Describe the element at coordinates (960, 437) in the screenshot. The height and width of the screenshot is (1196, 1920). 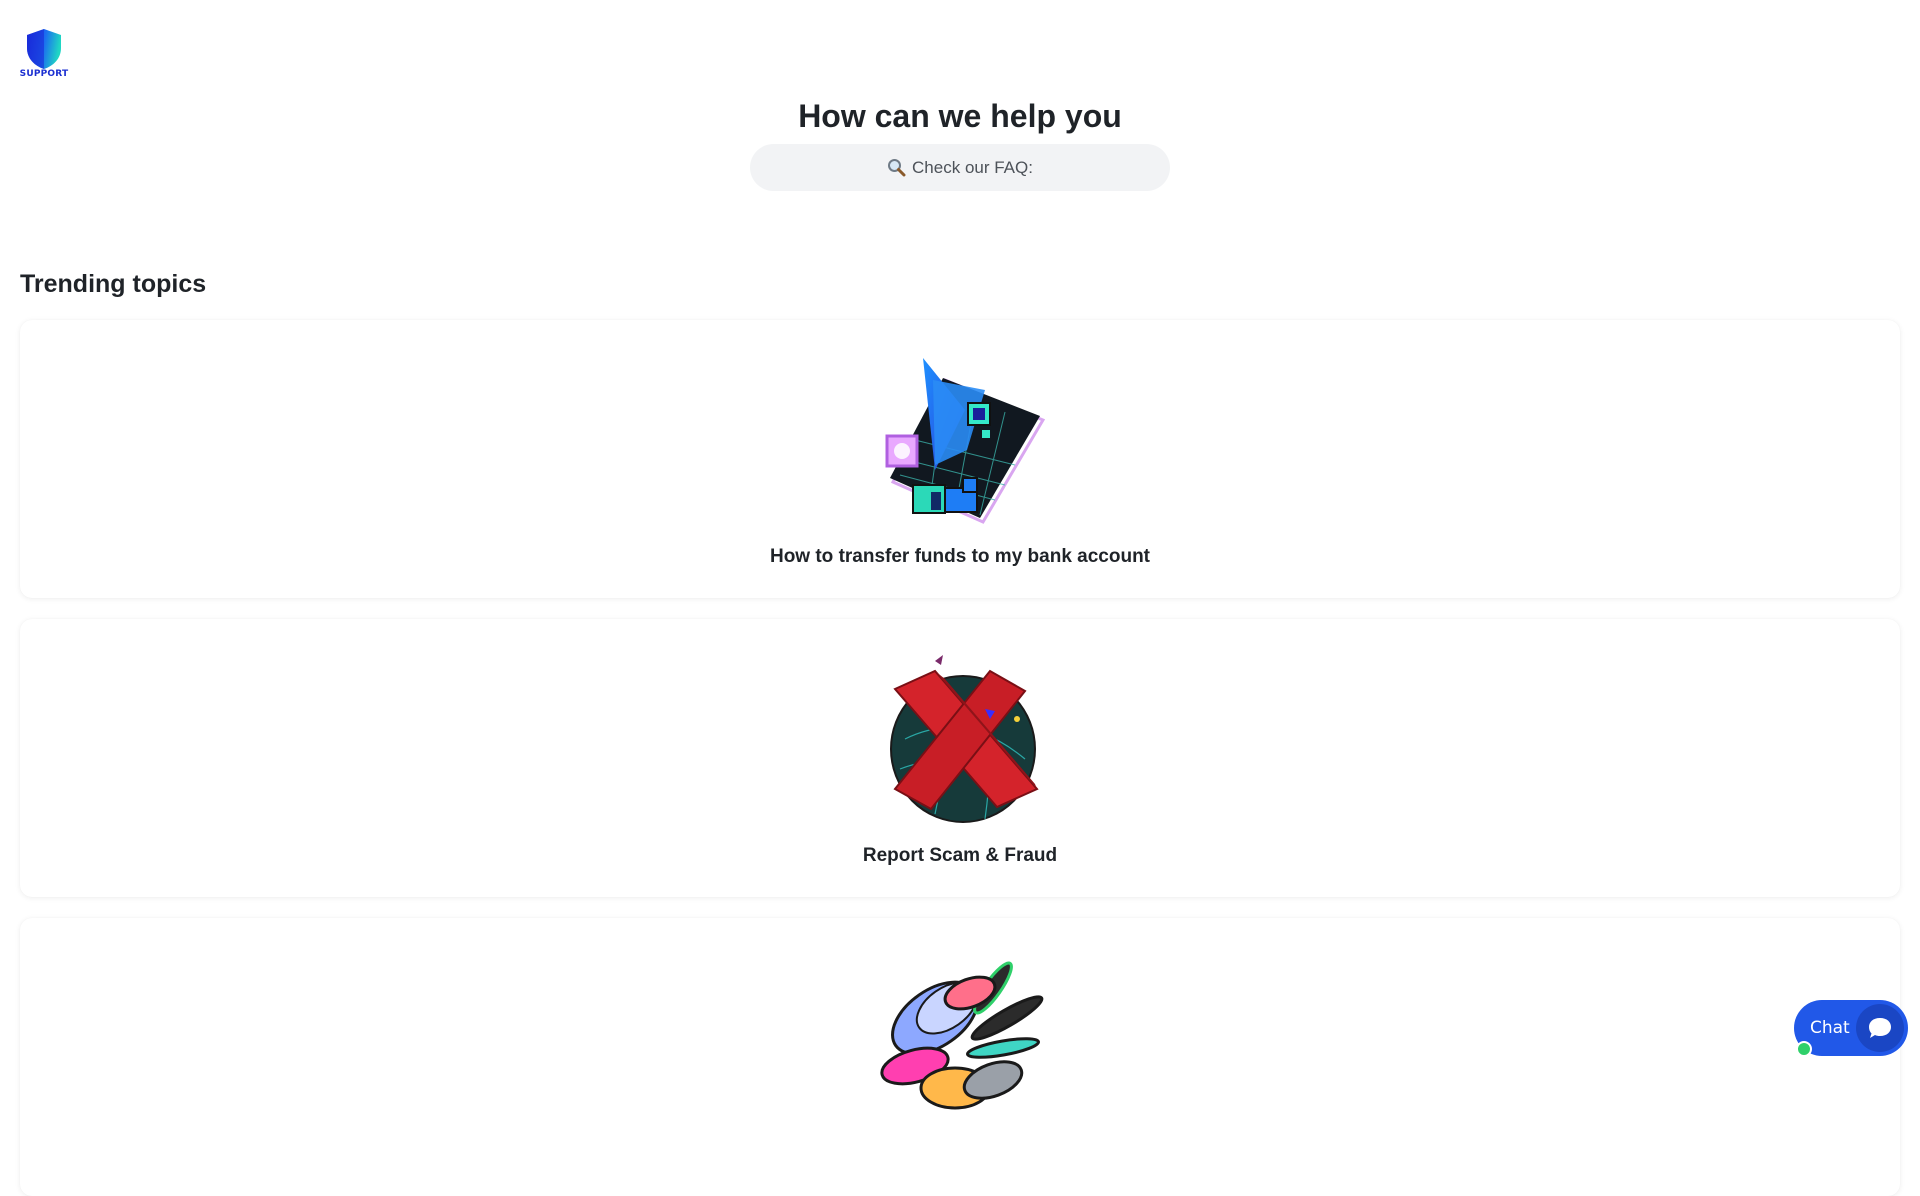
I see `wallet-transfer-illustration` at that location.